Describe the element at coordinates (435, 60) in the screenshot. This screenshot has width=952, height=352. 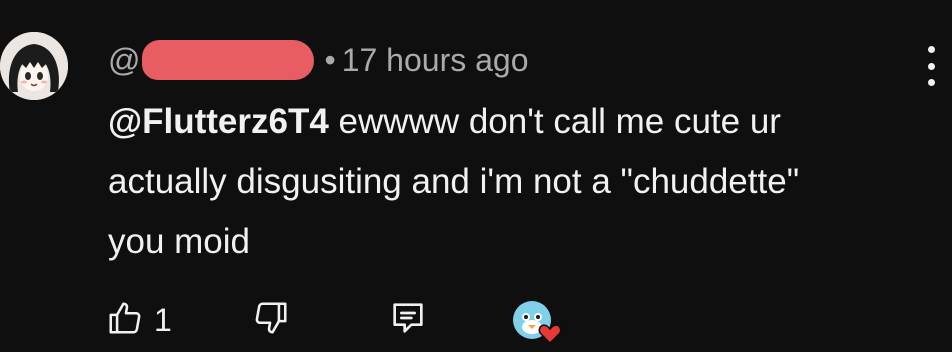
I see `comment-timestamp: 17 hours ago` at that location.